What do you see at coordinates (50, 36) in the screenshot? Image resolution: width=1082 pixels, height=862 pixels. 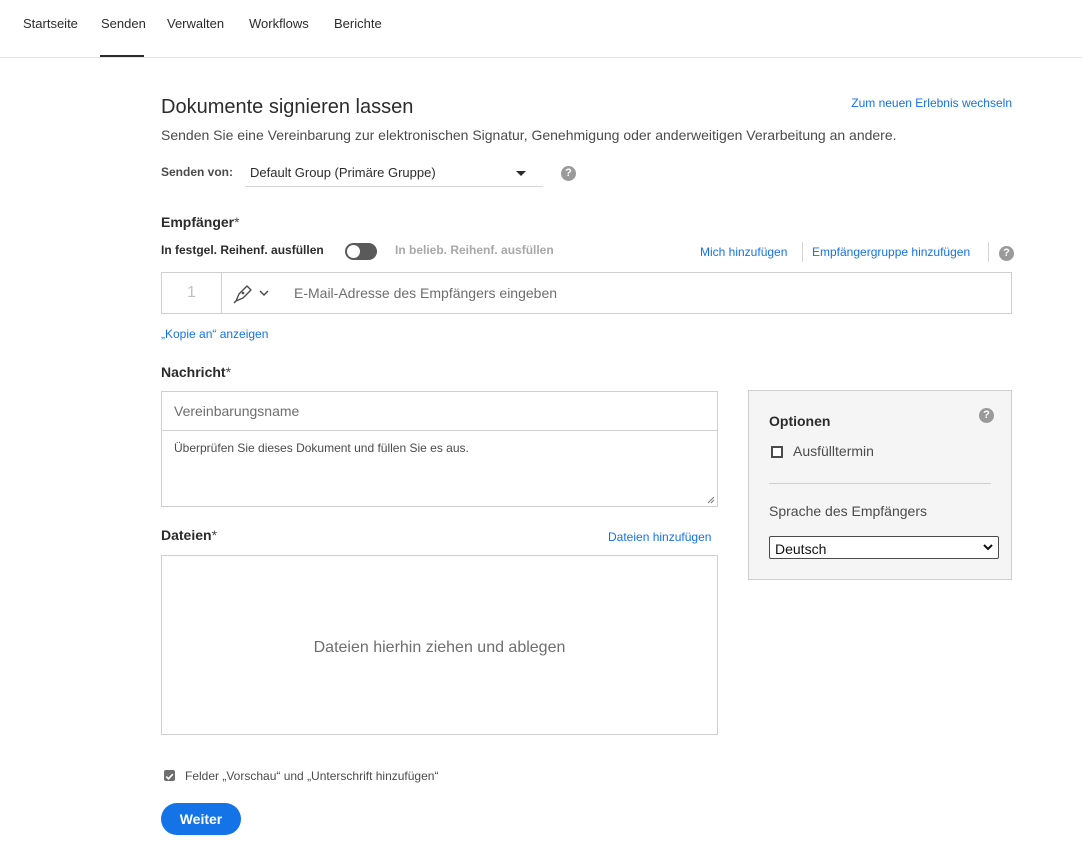 I see `nav-tab-startseite: Startseite` at bounding box center [50, 36].